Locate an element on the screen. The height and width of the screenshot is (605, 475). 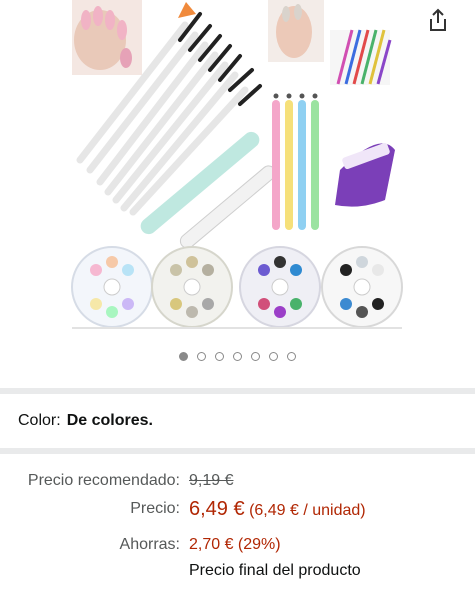
list-price-label: Precio recomendado: is located at coordinates (103, 480).